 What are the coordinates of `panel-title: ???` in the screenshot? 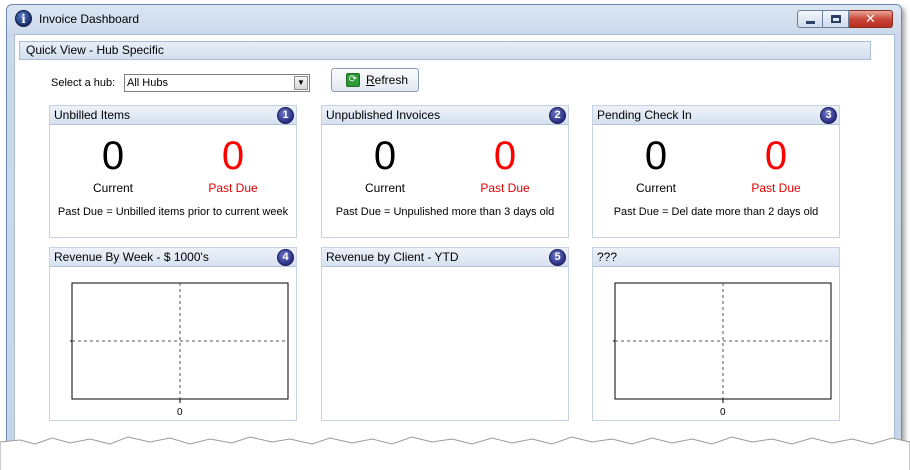 It's located at (716, 257).